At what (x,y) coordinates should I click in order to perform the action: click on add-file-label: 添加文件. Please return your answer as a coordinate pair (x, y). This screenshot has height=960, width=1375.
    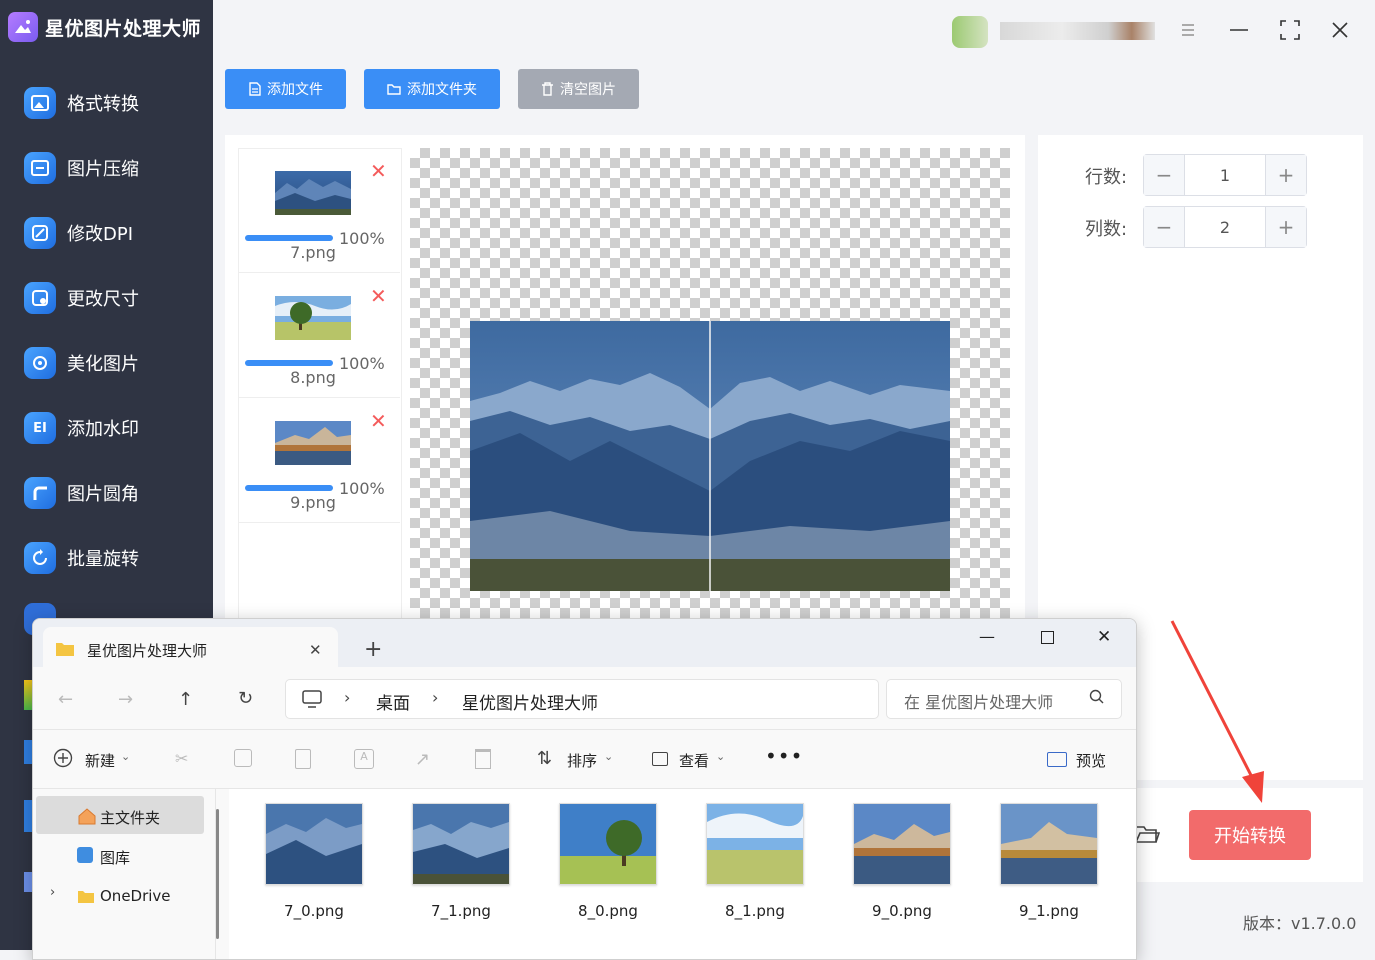
    Looking at the image, I should click on (295, 90).